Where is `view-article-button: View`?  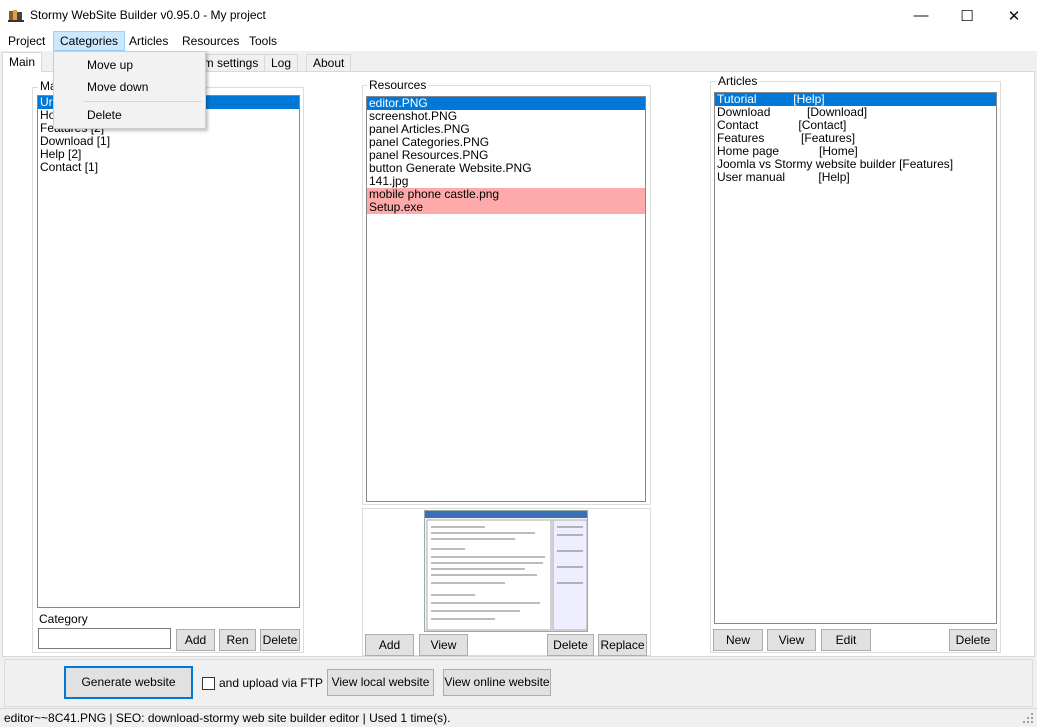
view-article-button: View is located at coordinates (791, 640).